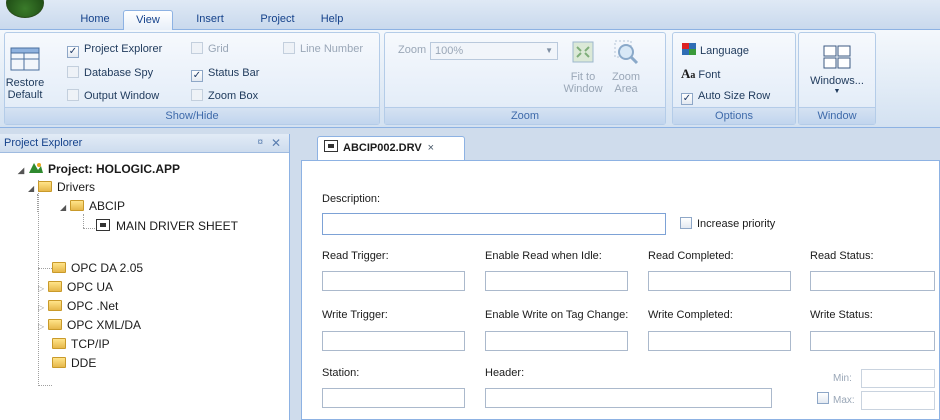 This screenshot has height=420, width=940. I want to click on abcip-label: ABCIP, so click(107, 206).